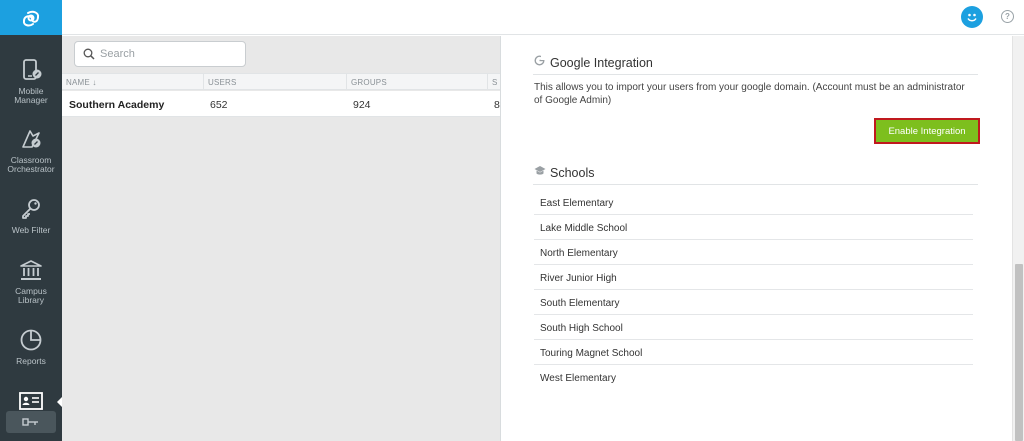 This screenshot has width=1024, height=441. I want to click on search-input, so click(170, 54).